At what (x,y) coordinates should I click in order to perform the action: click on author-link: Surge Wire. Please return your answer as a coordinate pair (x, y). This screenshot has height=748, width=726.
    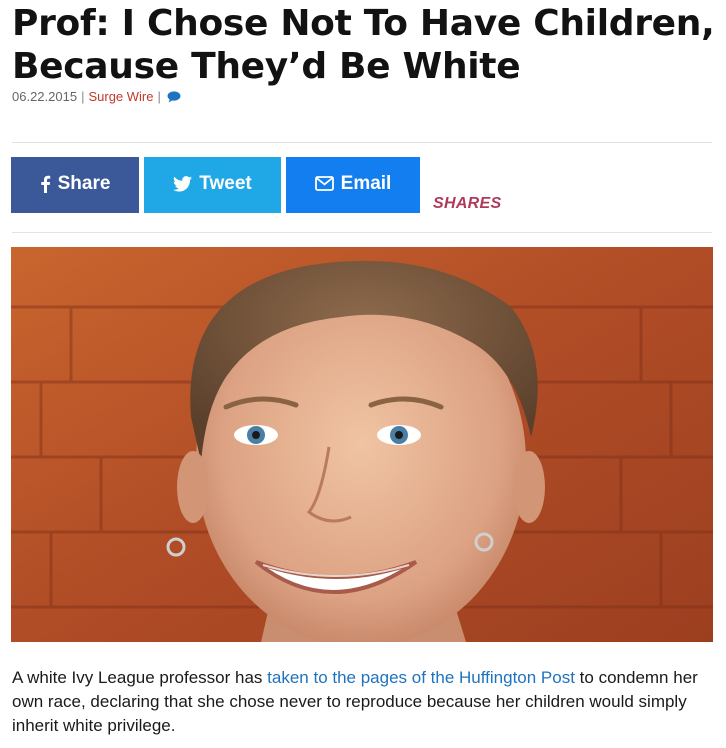
    Looking at the image, I should click on (120, 96).